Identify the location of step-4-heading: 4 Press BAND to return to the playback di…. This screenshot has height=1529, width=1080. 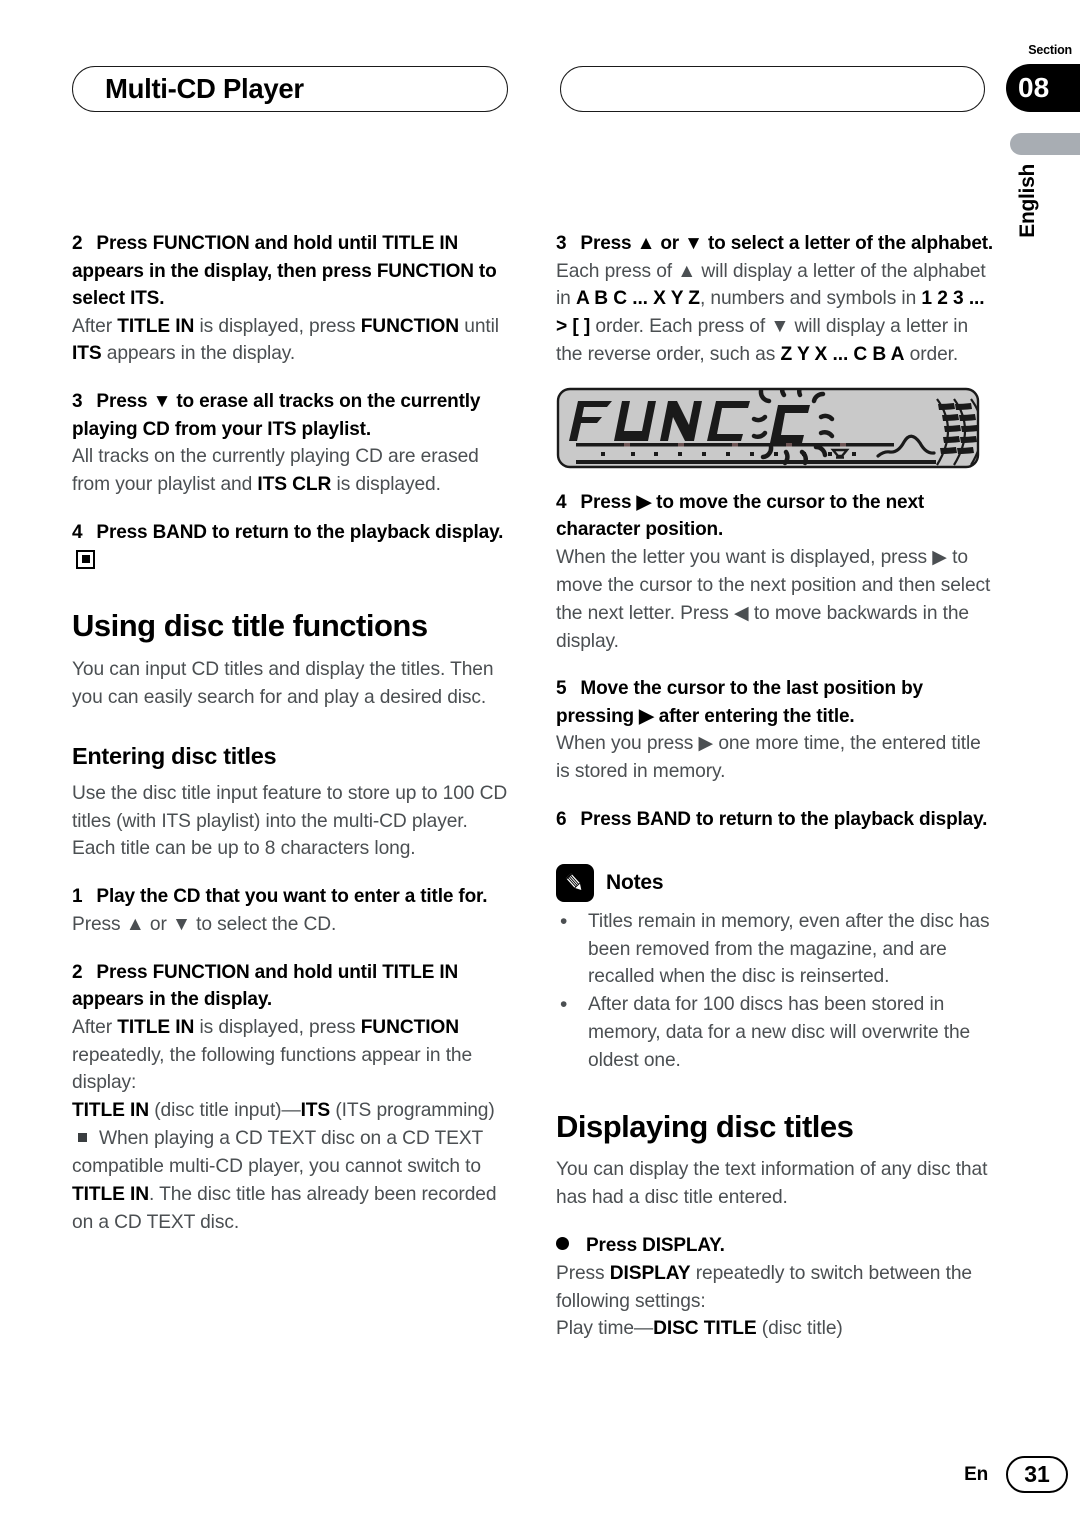
(292, 546).